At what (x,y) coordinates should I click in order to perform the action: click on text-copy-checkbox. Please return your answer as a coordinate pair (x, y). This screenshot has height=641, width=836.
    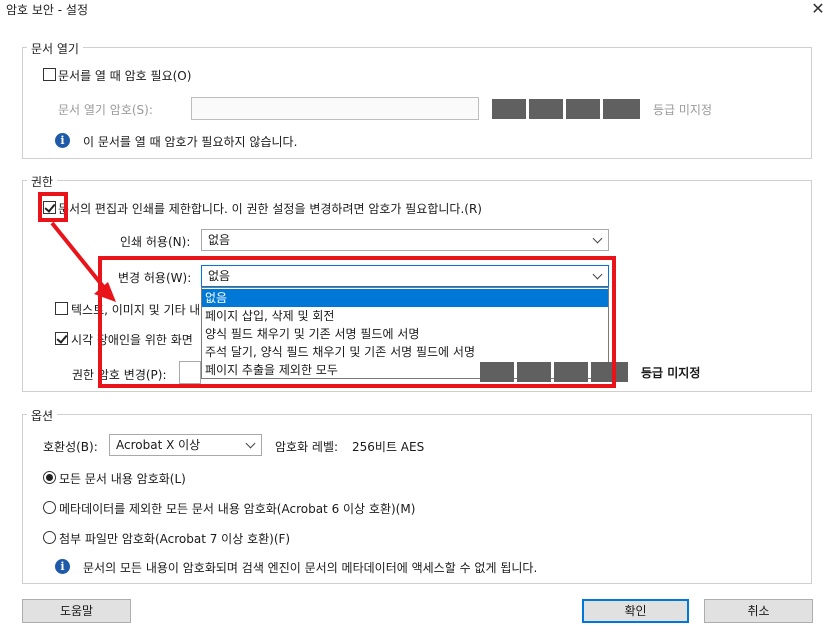
    Looking at the image, I should click on (61, 308).